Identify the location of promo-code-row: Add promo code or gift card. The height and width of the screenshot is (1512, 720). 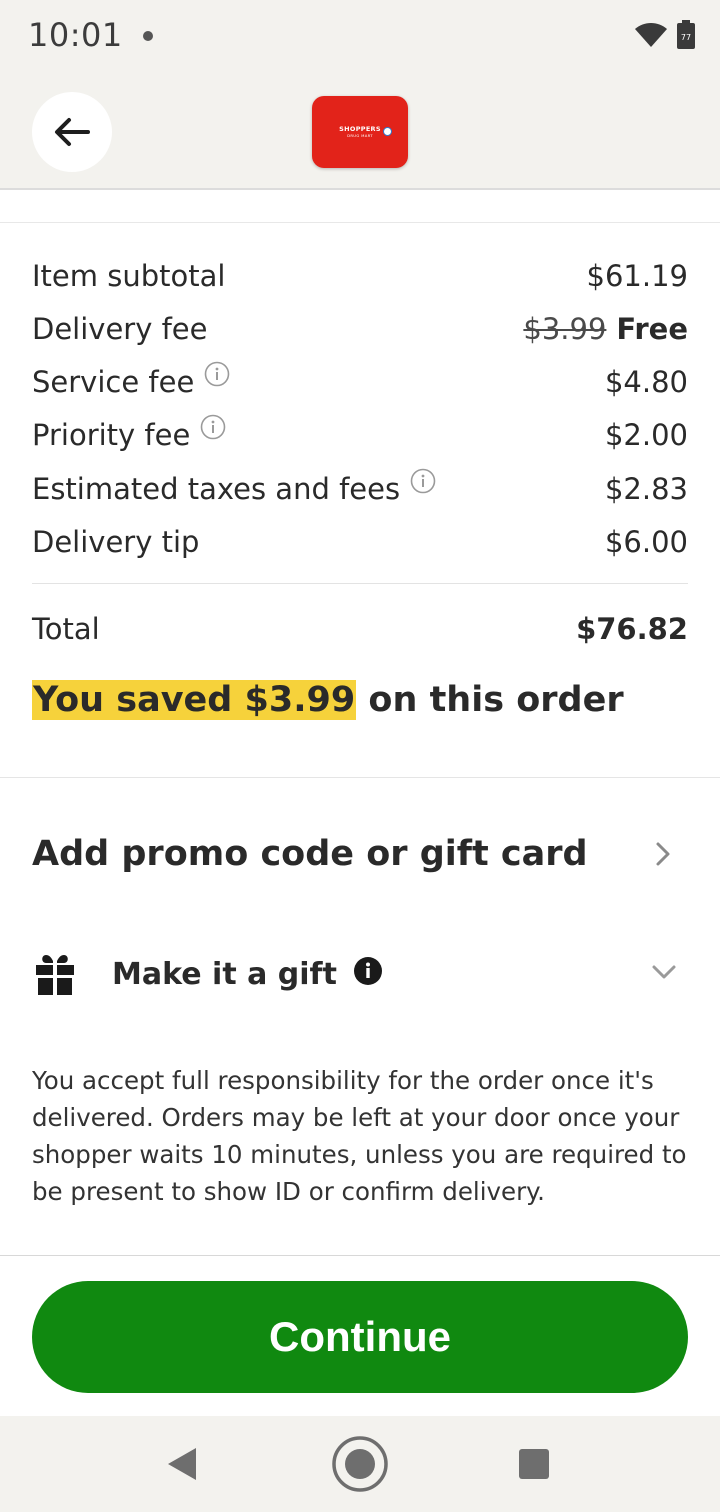
(360, 854).